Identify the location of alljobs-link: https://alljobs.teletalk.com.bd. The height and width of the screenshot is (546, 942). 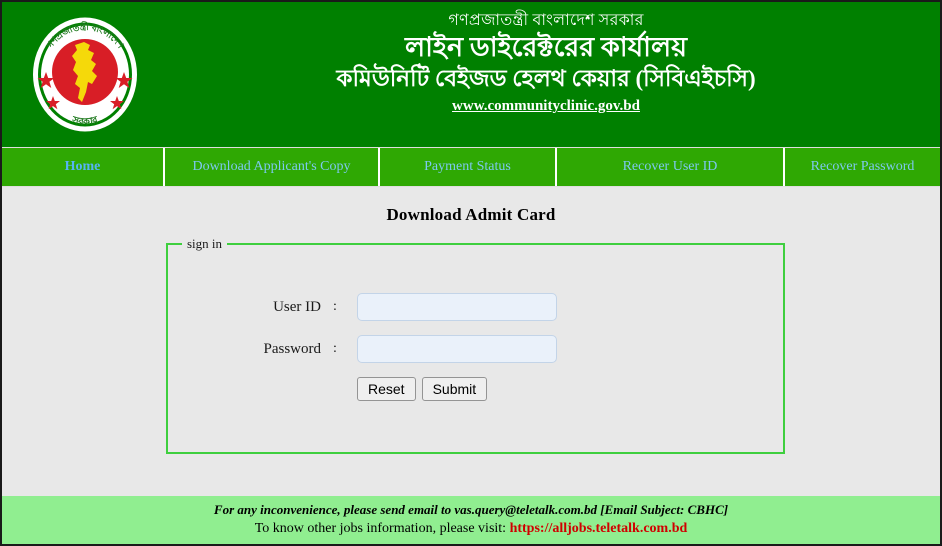
(599, 528).